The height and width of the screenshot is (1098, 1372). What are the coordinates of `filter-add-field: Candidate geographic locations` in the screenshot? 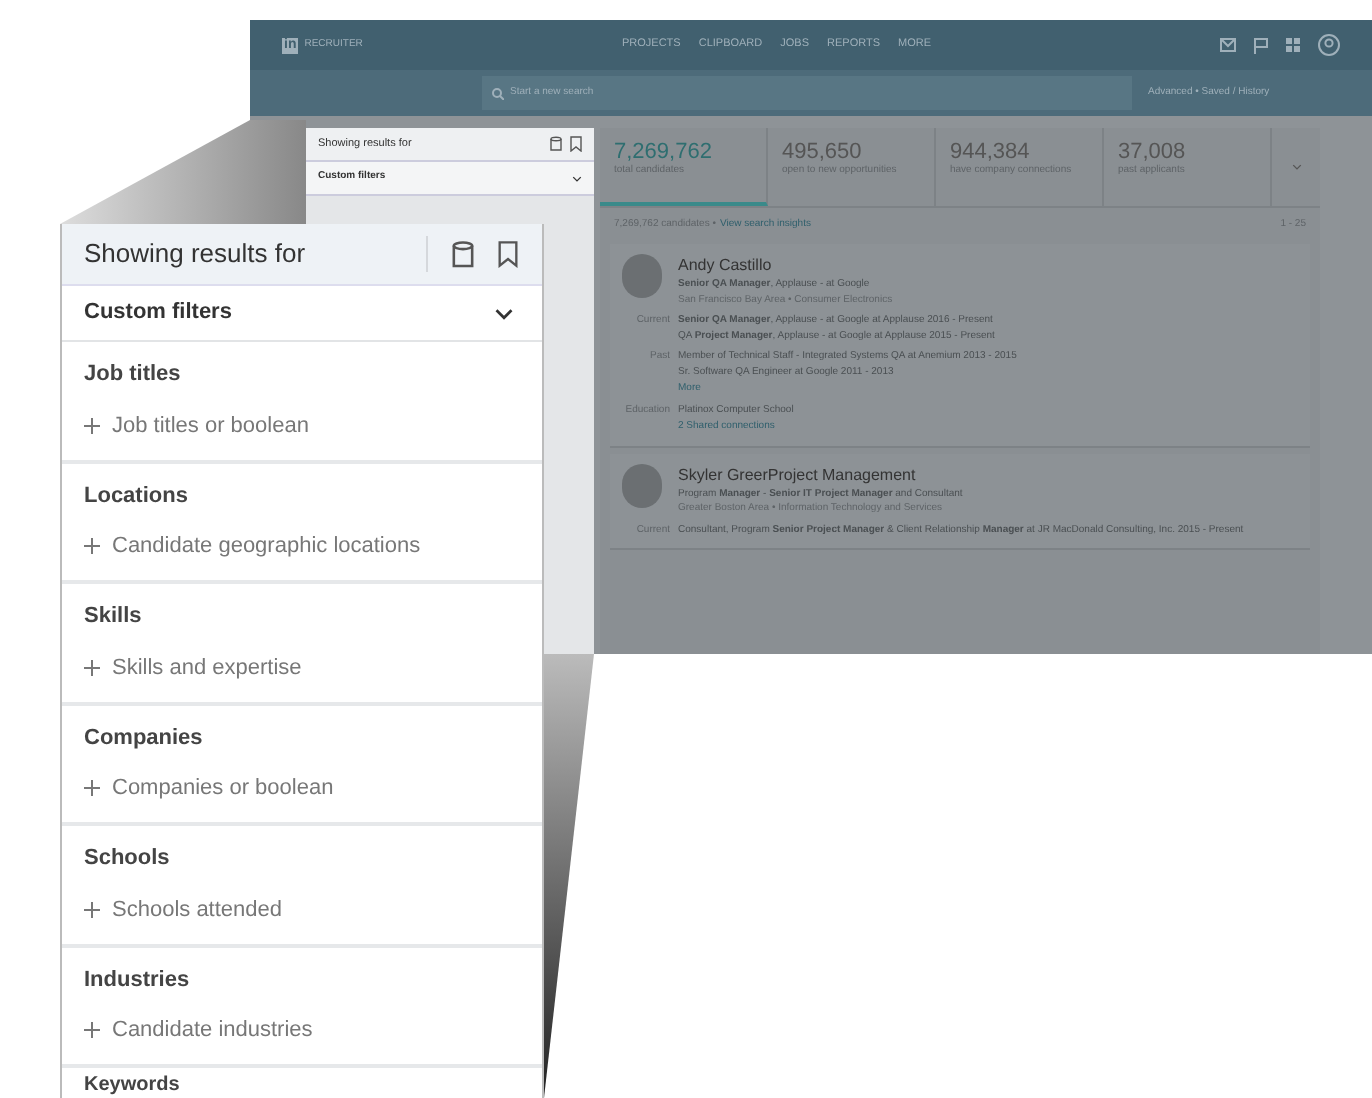 It's located at (313, 546).